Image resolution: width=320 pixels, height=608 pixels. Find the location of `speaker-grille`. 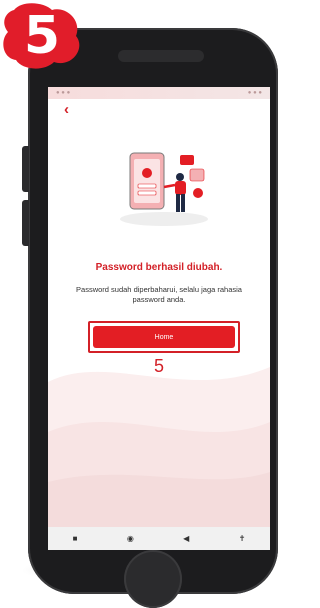

speaker-grille is located at coordinates (161, 56).